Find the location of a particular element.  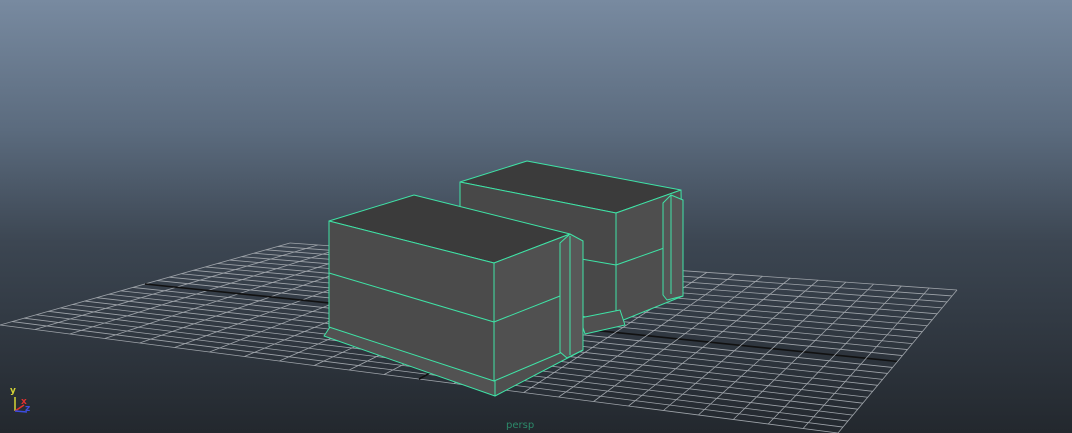

back-box-bevel is located at coordinates (673, 247).